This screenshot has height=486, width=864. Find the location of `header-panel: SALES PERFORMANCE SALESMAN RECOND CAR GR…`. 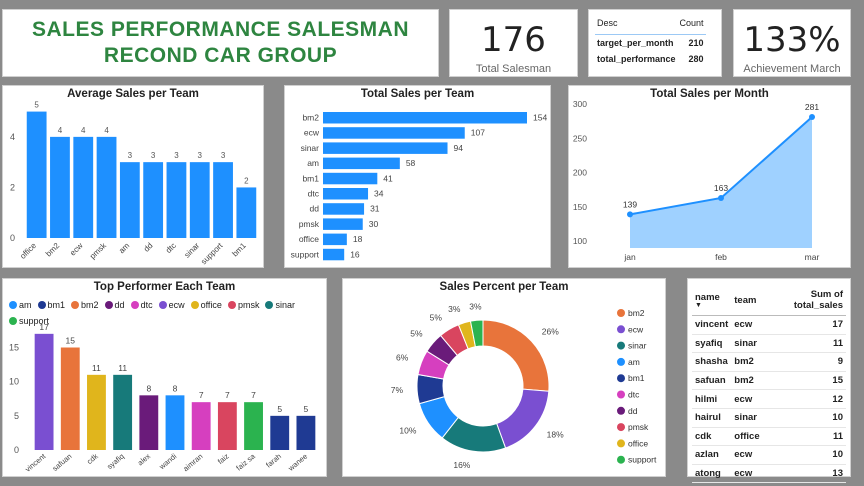

header-panel: SALES PERFORMANCE SALESMAN RECOND CAR GR… is located at coordinates (220, 43).